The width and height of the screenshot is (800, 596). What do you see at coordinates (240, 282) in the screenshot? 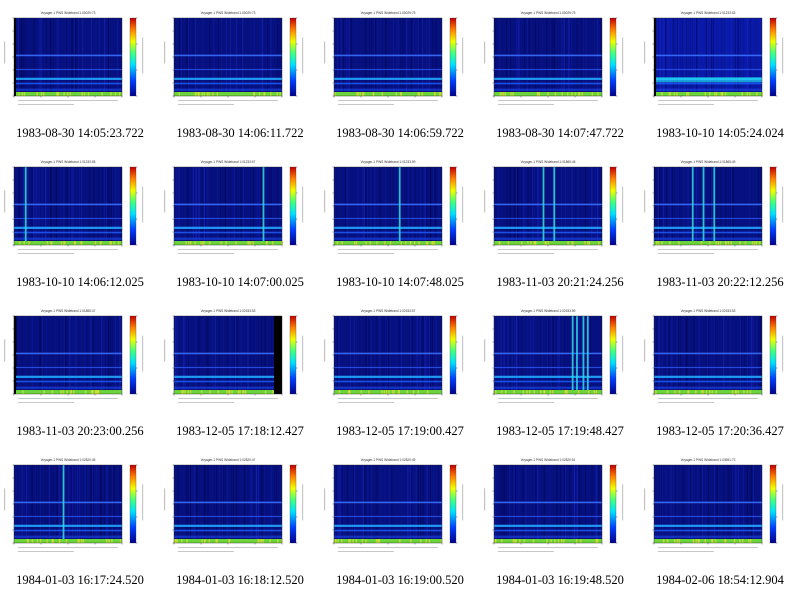
I see `panel-timestamp: 1983-10-10 14:07:00.025` at bounding box center [240, 282].